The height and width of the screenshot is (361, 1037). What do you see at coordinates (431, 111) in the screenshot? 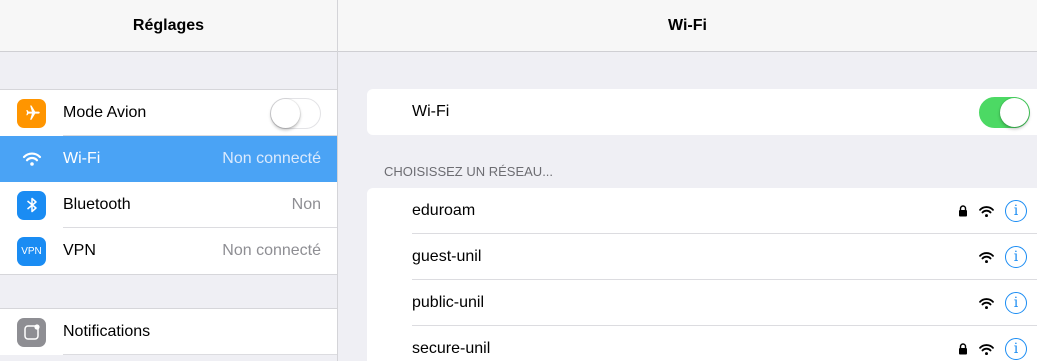
I see `wifi-toggle-label: Wi-Fi` at bounding box center [431, 111].